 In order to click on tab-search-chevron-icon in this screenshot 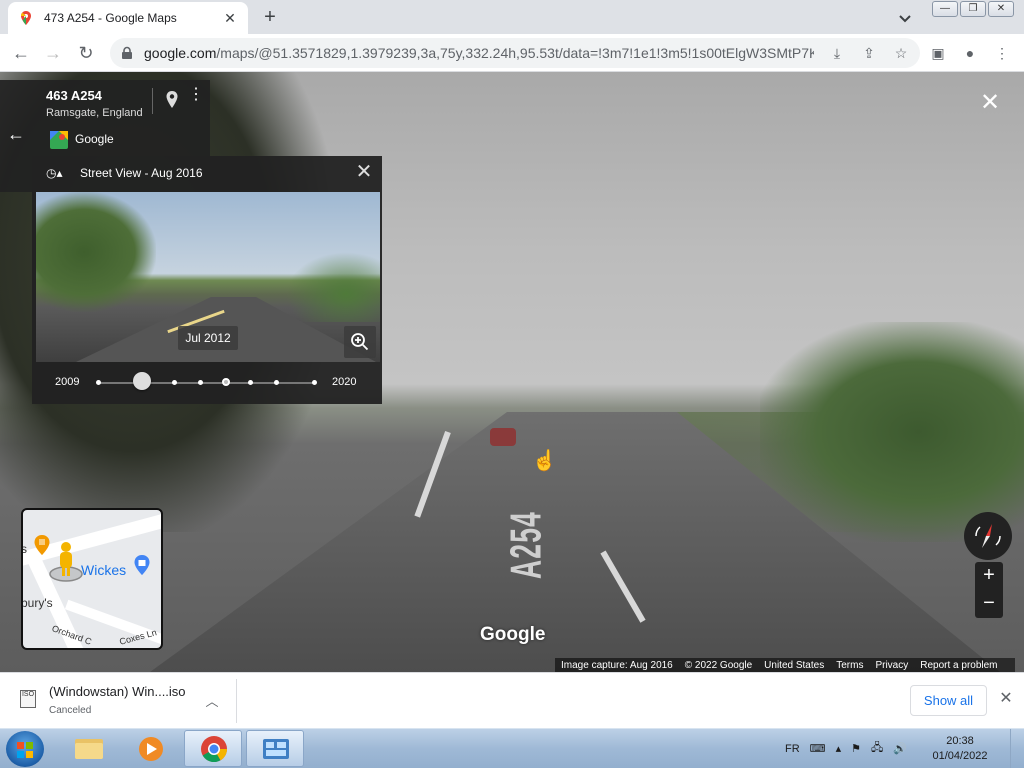, I will do `click(905, 18)`.